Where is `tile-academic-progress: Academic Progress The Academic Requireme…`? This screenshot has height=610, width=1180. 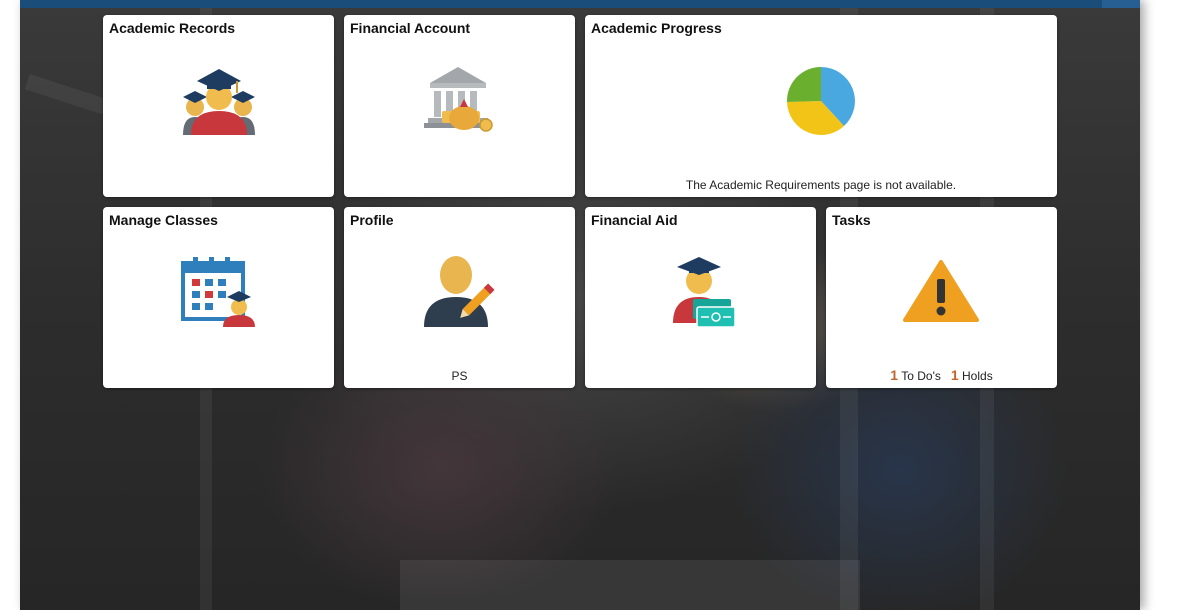 tile-academic-progress: Academic Progress The Academic Requireme… is located at coordinates (821, 106).